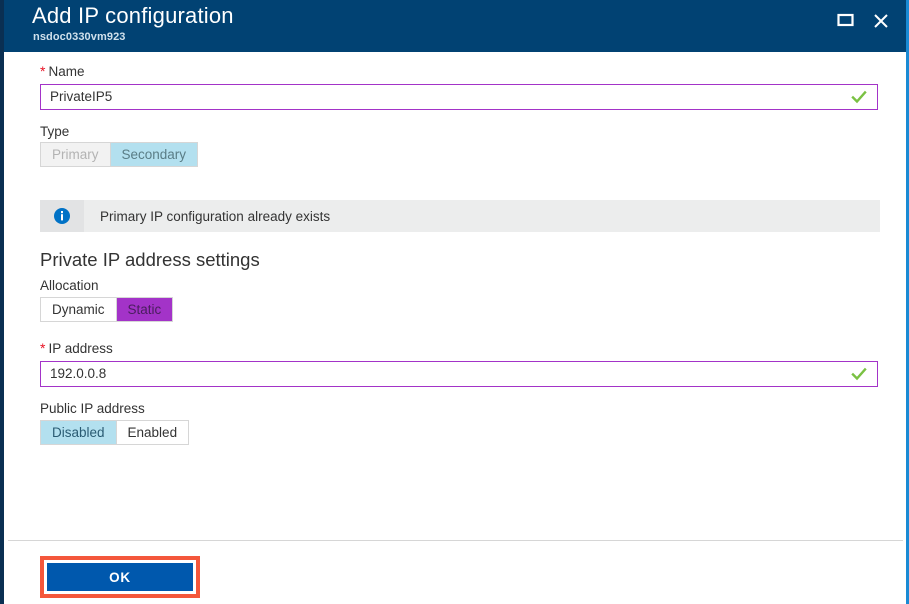 The image size is (909, 604). I want to click on type-label: Type, so click(55, 131).